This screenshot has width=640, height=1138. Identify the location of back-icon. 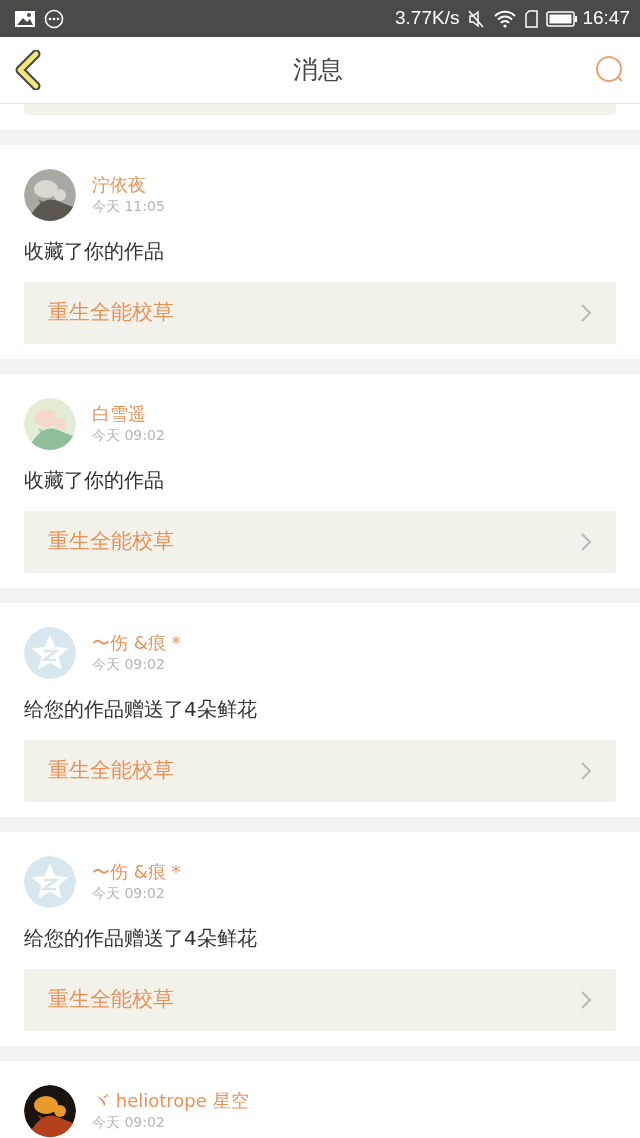
(28, 70).